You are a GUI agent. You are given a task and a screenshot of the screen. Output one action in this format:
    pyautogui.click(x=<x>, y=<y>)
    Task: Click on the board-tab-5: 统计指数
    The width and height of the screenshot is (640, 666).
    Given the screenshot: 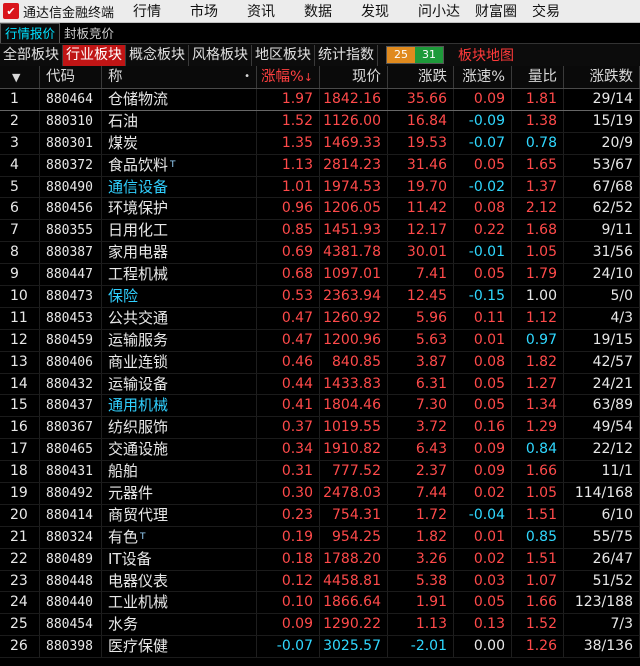 What is the action you would take?
    pyautogui.click(x=346, y=55)
    